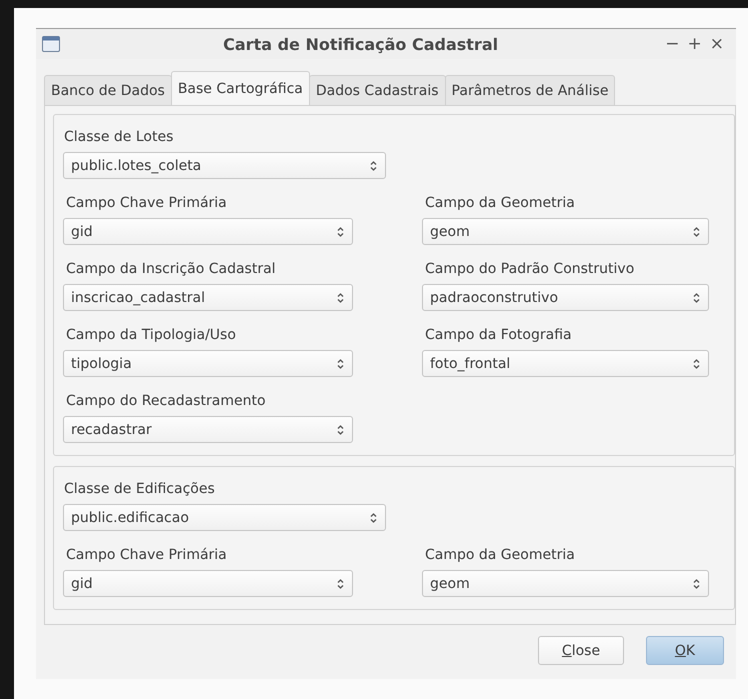  Describe the element at coordinates (672, 44) in the screenshot. I see `minimize-button: −` at that location.